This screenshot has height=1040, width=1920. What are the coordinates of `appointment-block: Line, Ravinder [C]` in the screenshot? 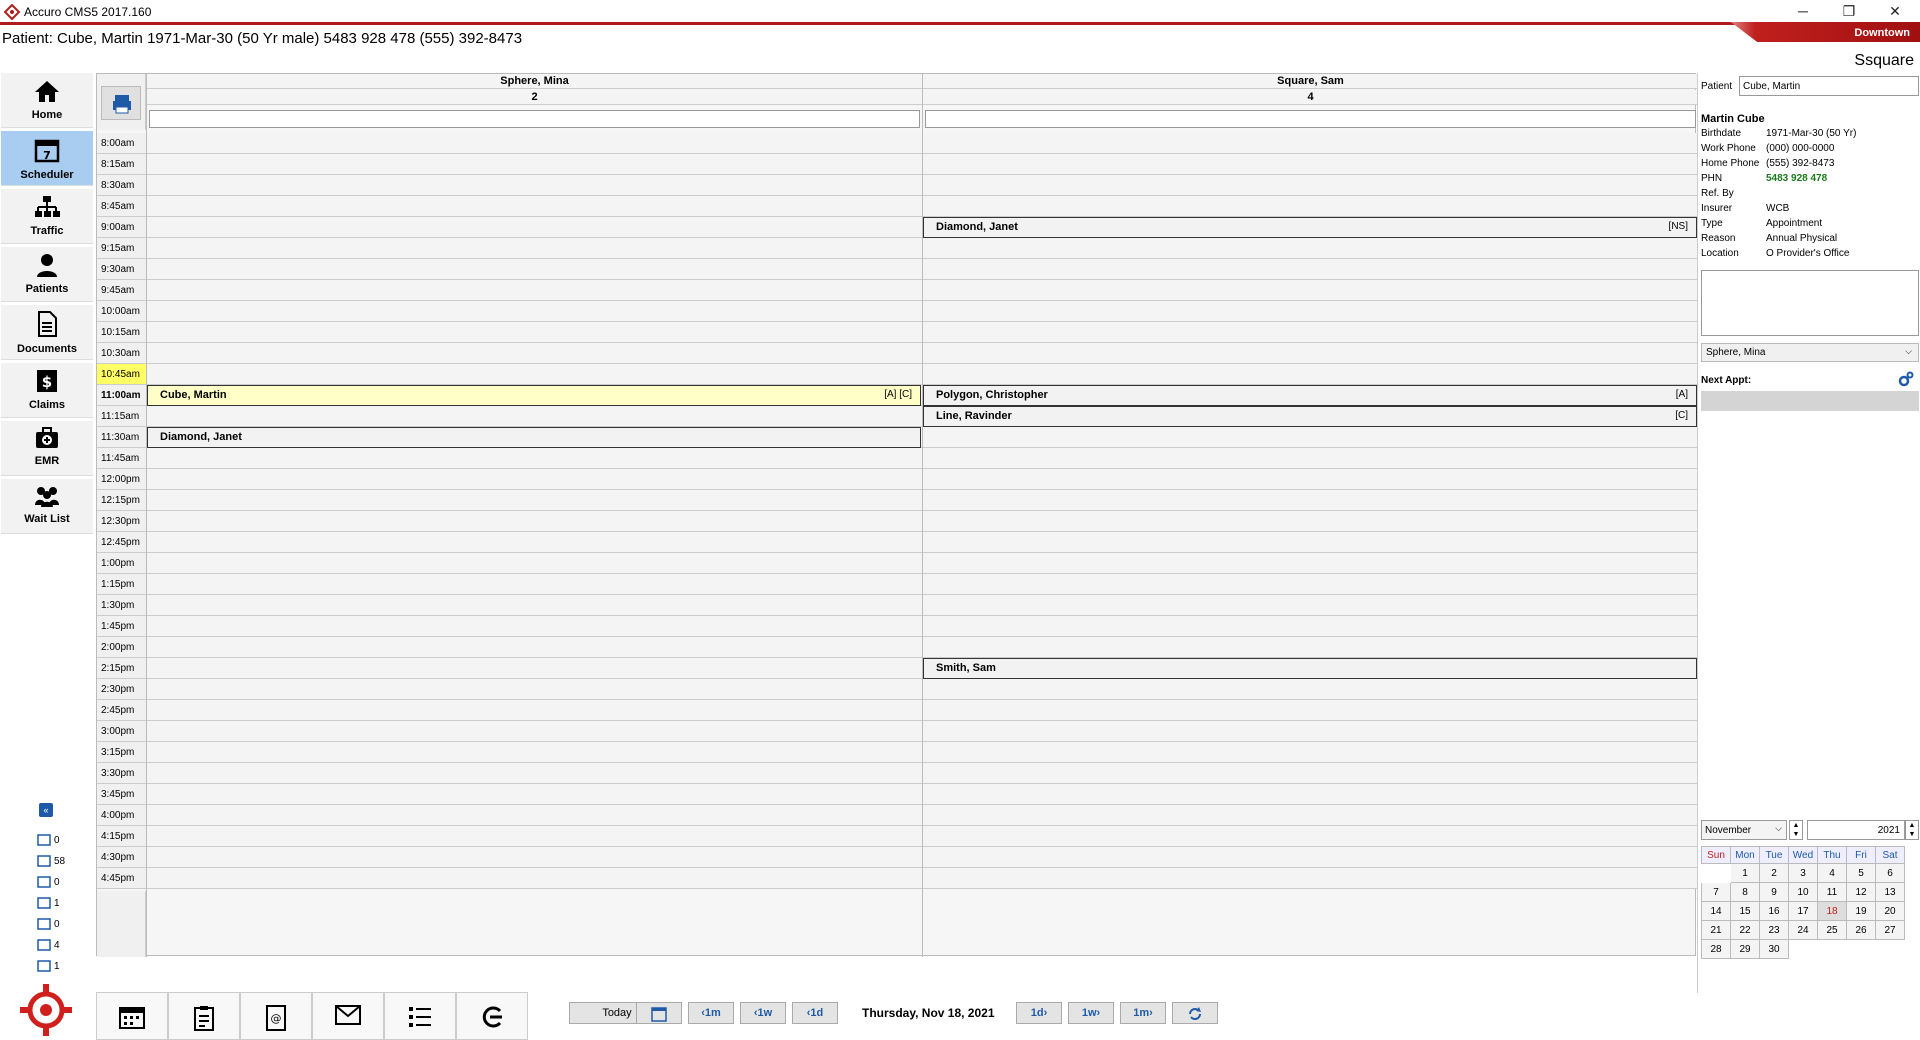 It's located at (1310, 416).